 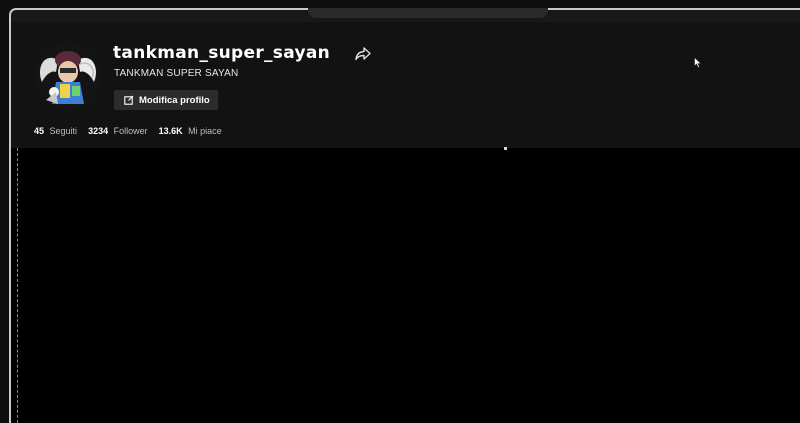 I want to click on stat-likes-value: 13.6K, so click(x=170, y=131).